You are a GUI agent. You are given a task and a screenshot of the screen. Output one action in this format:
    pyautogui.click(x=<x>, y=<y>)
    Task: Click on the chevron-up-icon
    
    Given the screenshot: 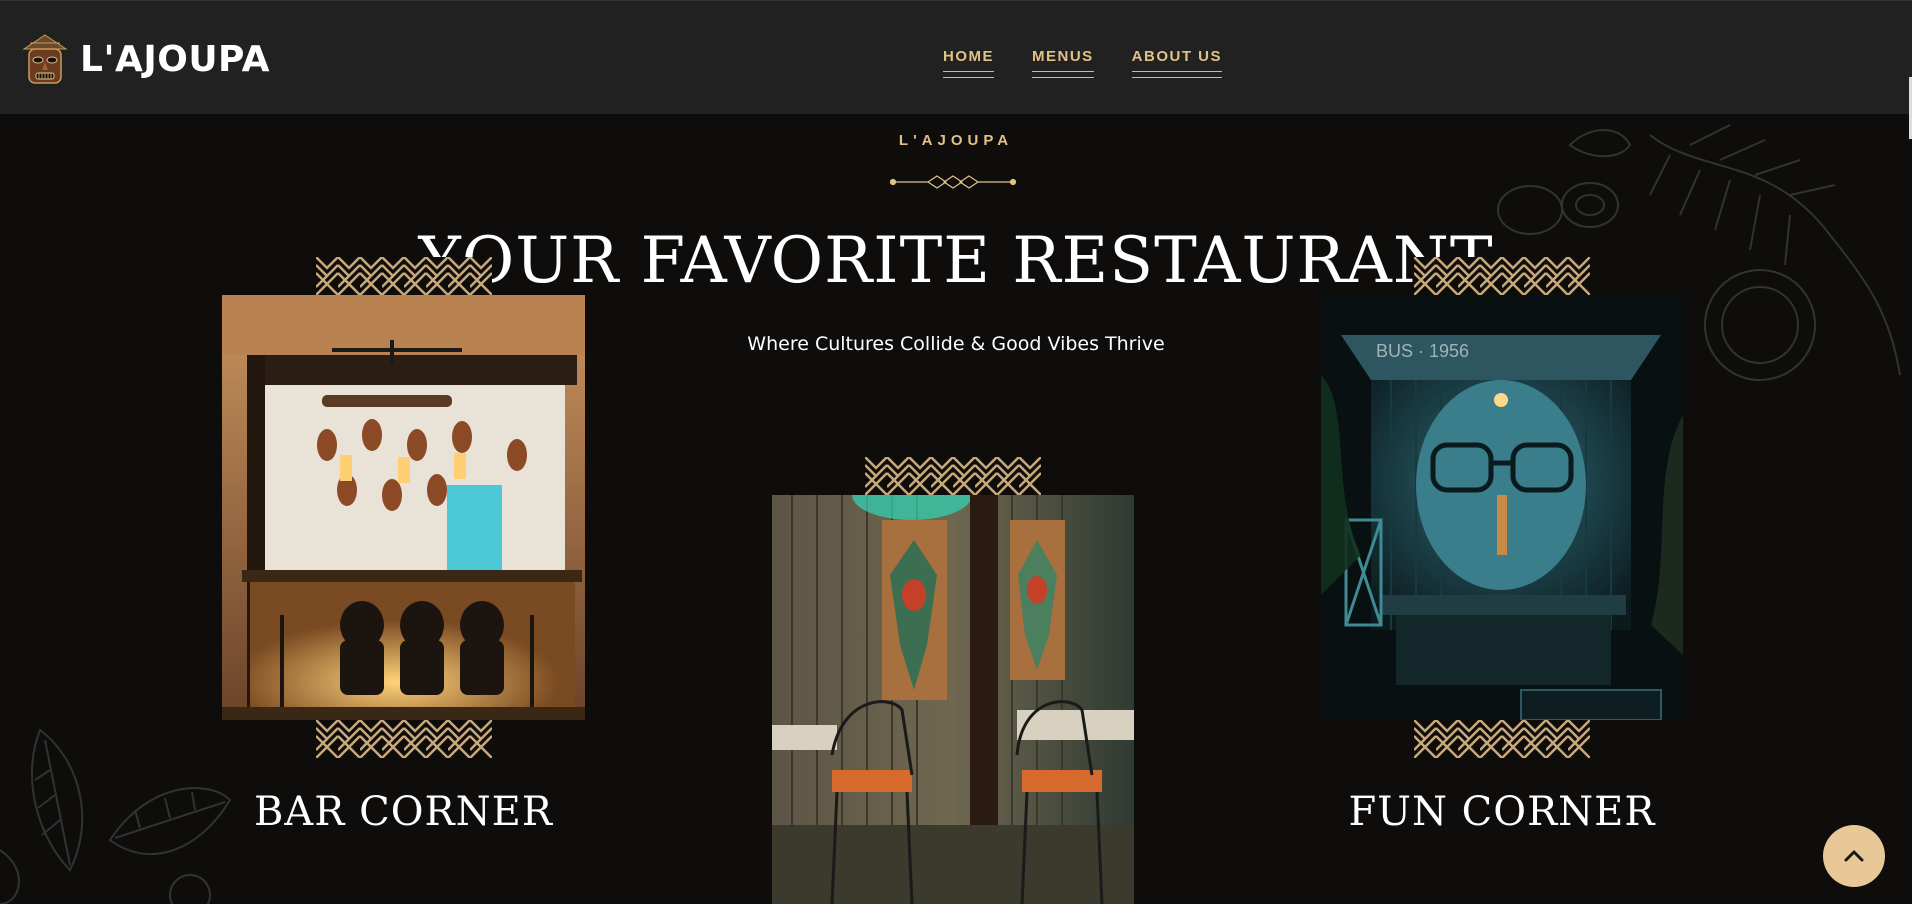 What is the action you would take?
    pyautogui.click(x=1854, y=856)
    